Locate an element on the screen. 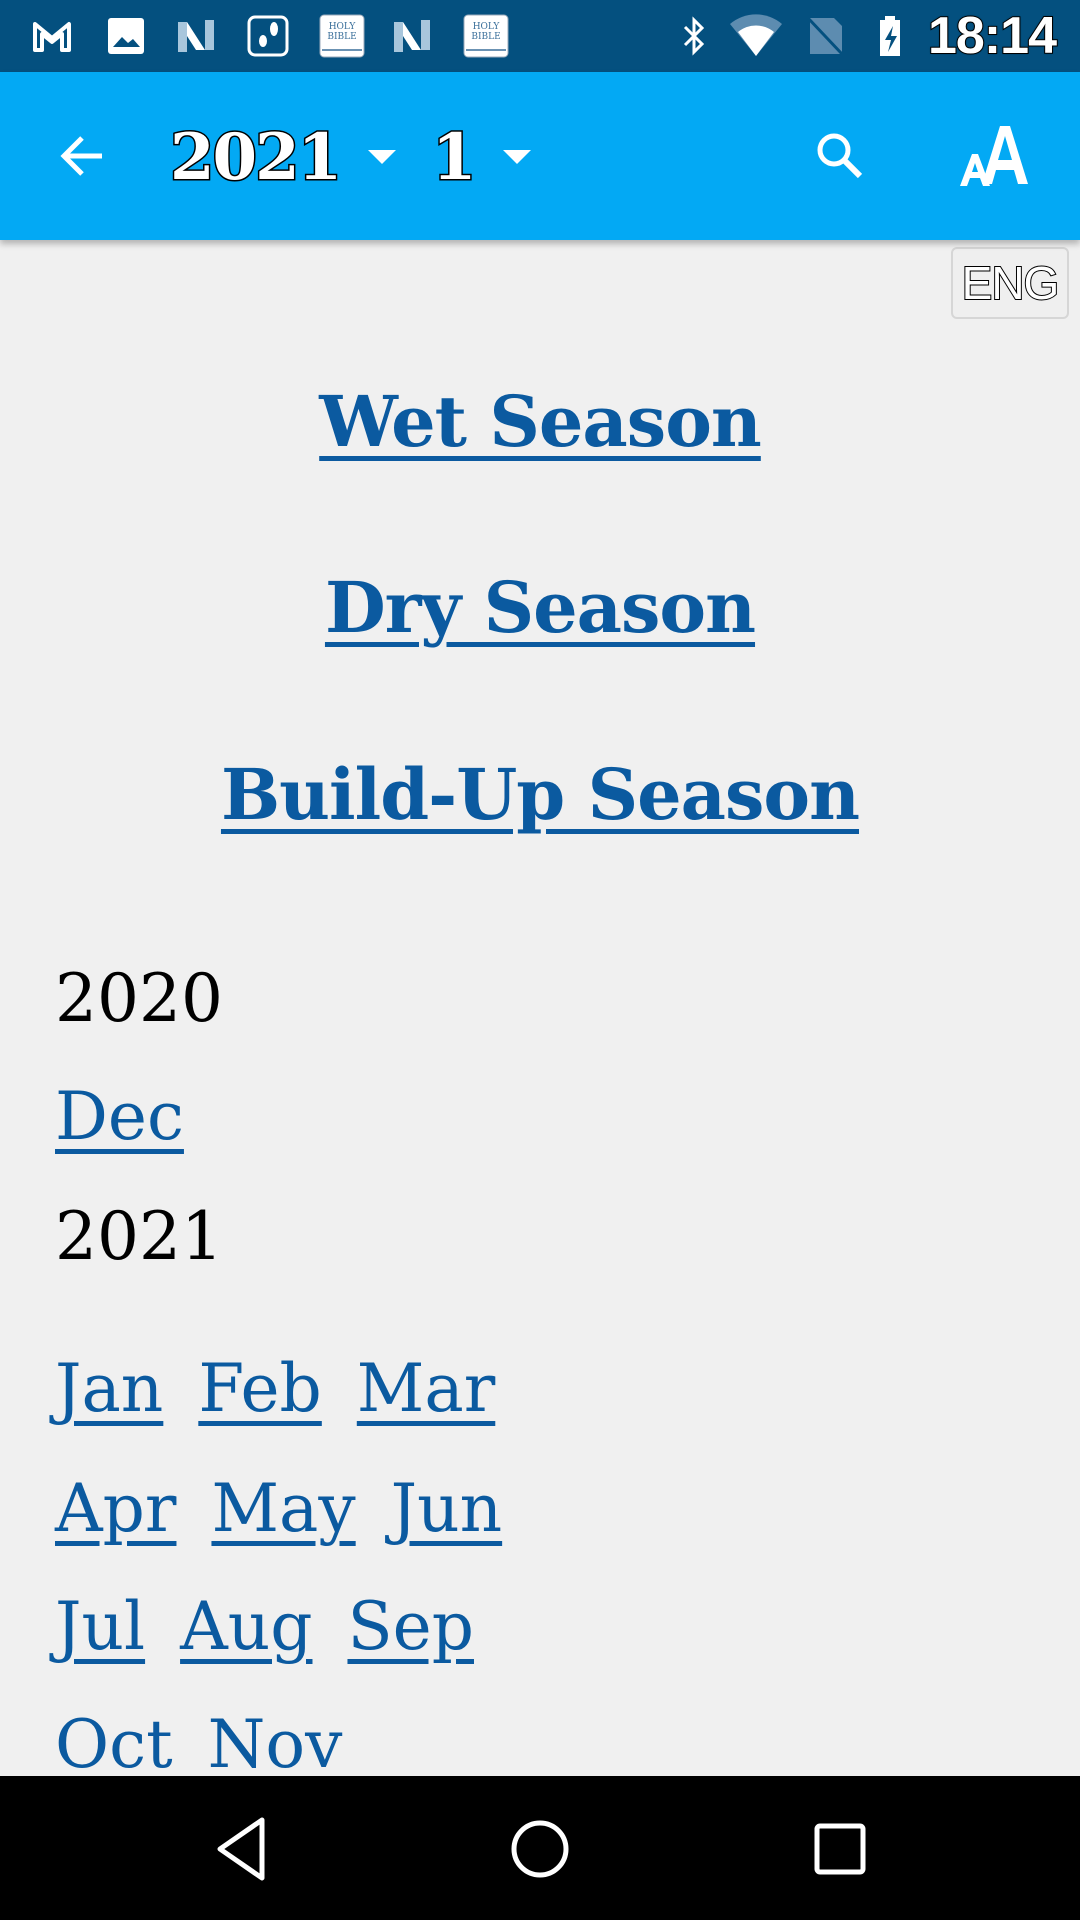 The image size is (1080, 1920). month-link-dec-2020: Dec is located at coordinates (119, 1116).